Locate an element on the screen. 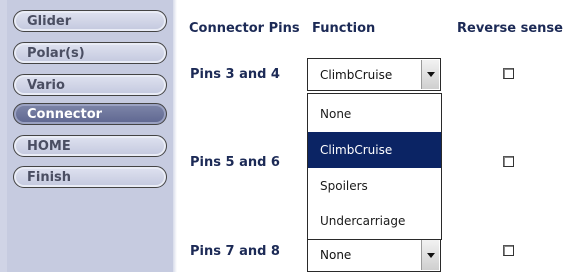 This screenshot has width=563, height=272. column-header-reverse-sense: Reverse sense? is located at coordinates (510, 28).